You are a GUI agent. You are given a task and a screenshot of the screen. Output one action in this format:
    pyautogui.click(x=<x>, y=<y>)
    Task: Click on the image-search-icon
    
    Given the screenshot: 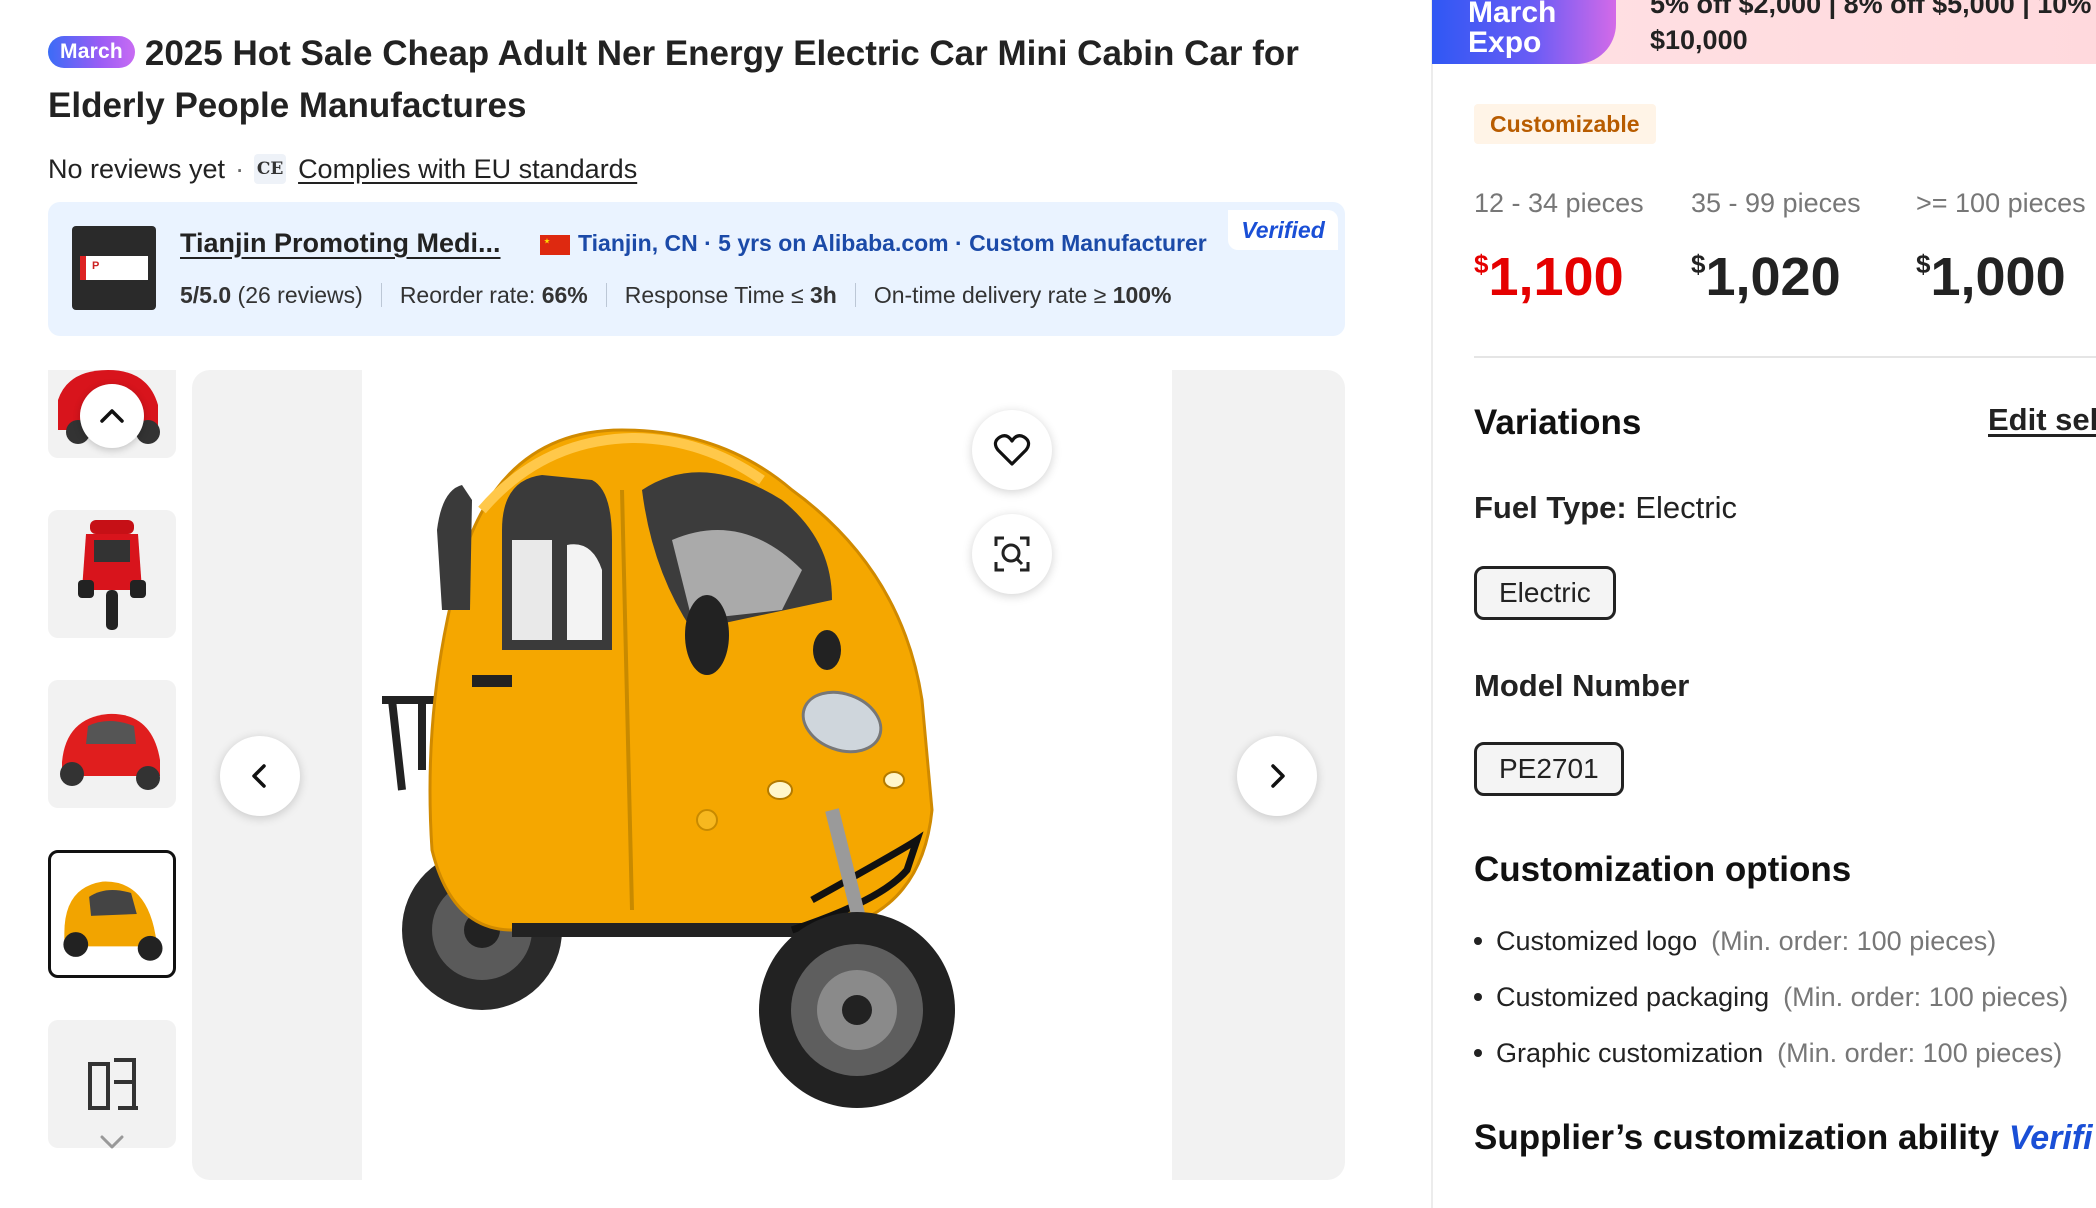 What is the action you would take?
    pyautogui.click(x=1012, y=554)
    